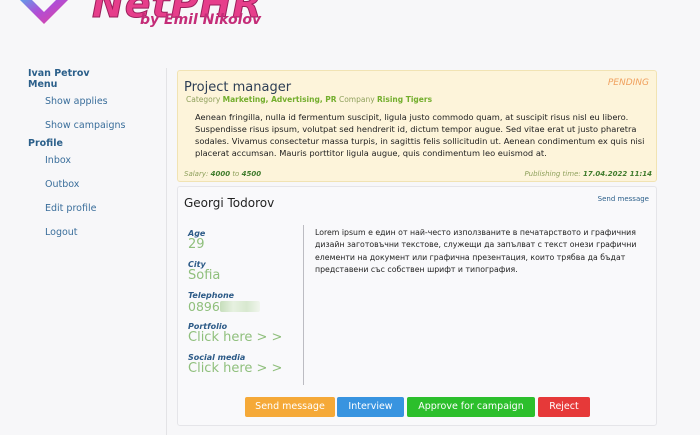  I want to click on company-label: Company, so click(356, 99).